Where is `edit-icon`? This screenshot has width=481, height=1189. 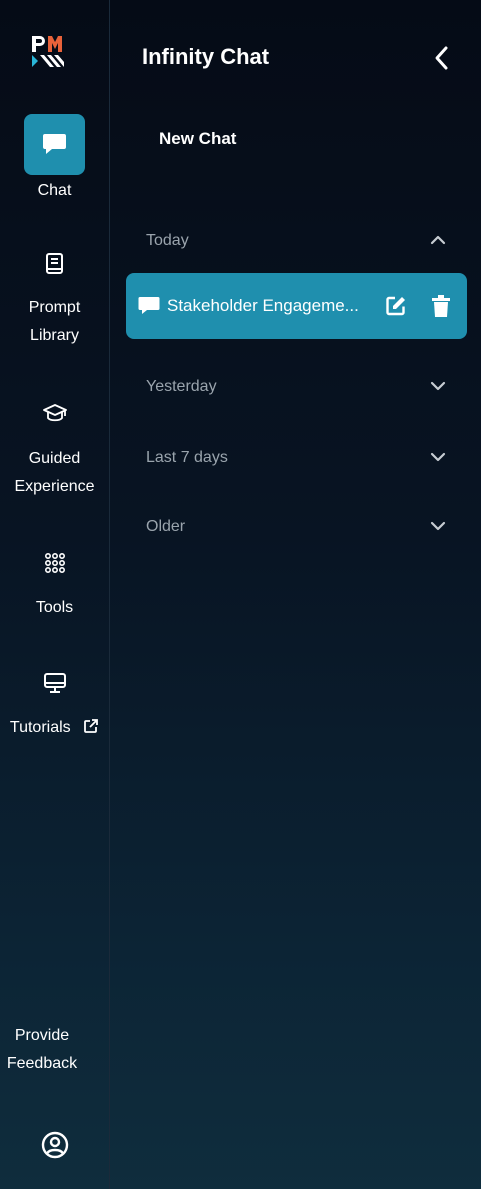 edit-icon is located at coordinates (395, 306).